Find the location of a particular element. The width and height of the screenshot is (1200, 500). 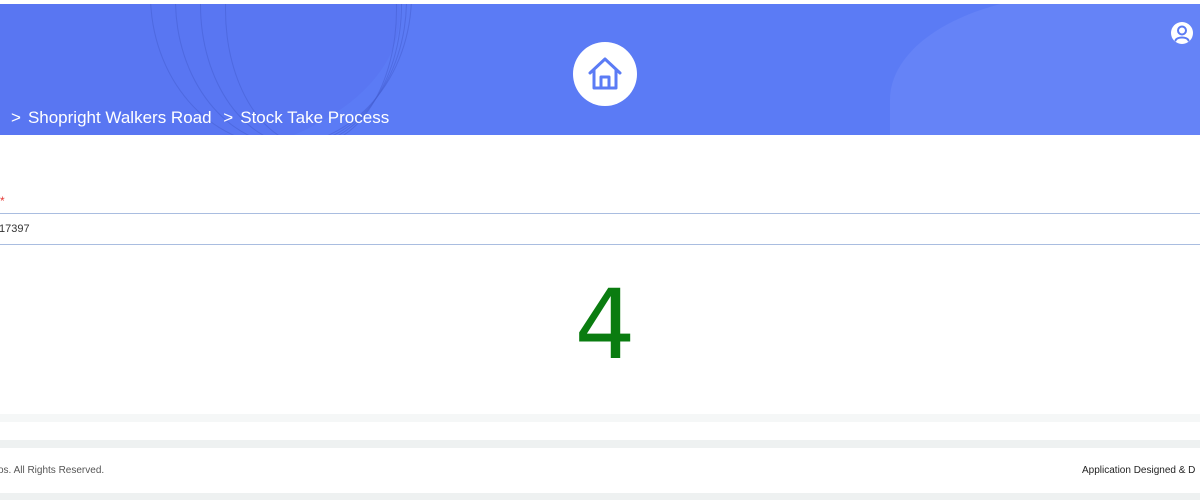

footer-credit: Application Designed & D is located at coordinates (1139, 470).